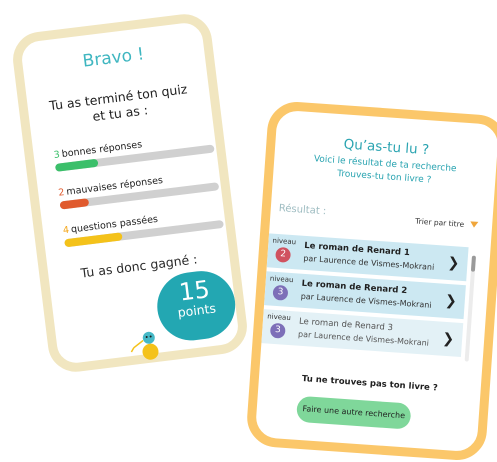  What do you see at coordinates (370, 384) in the screenshot?
I see `not-found-text: Tu ne trouves pas ton livre ?` at bounding box center [370, 384].